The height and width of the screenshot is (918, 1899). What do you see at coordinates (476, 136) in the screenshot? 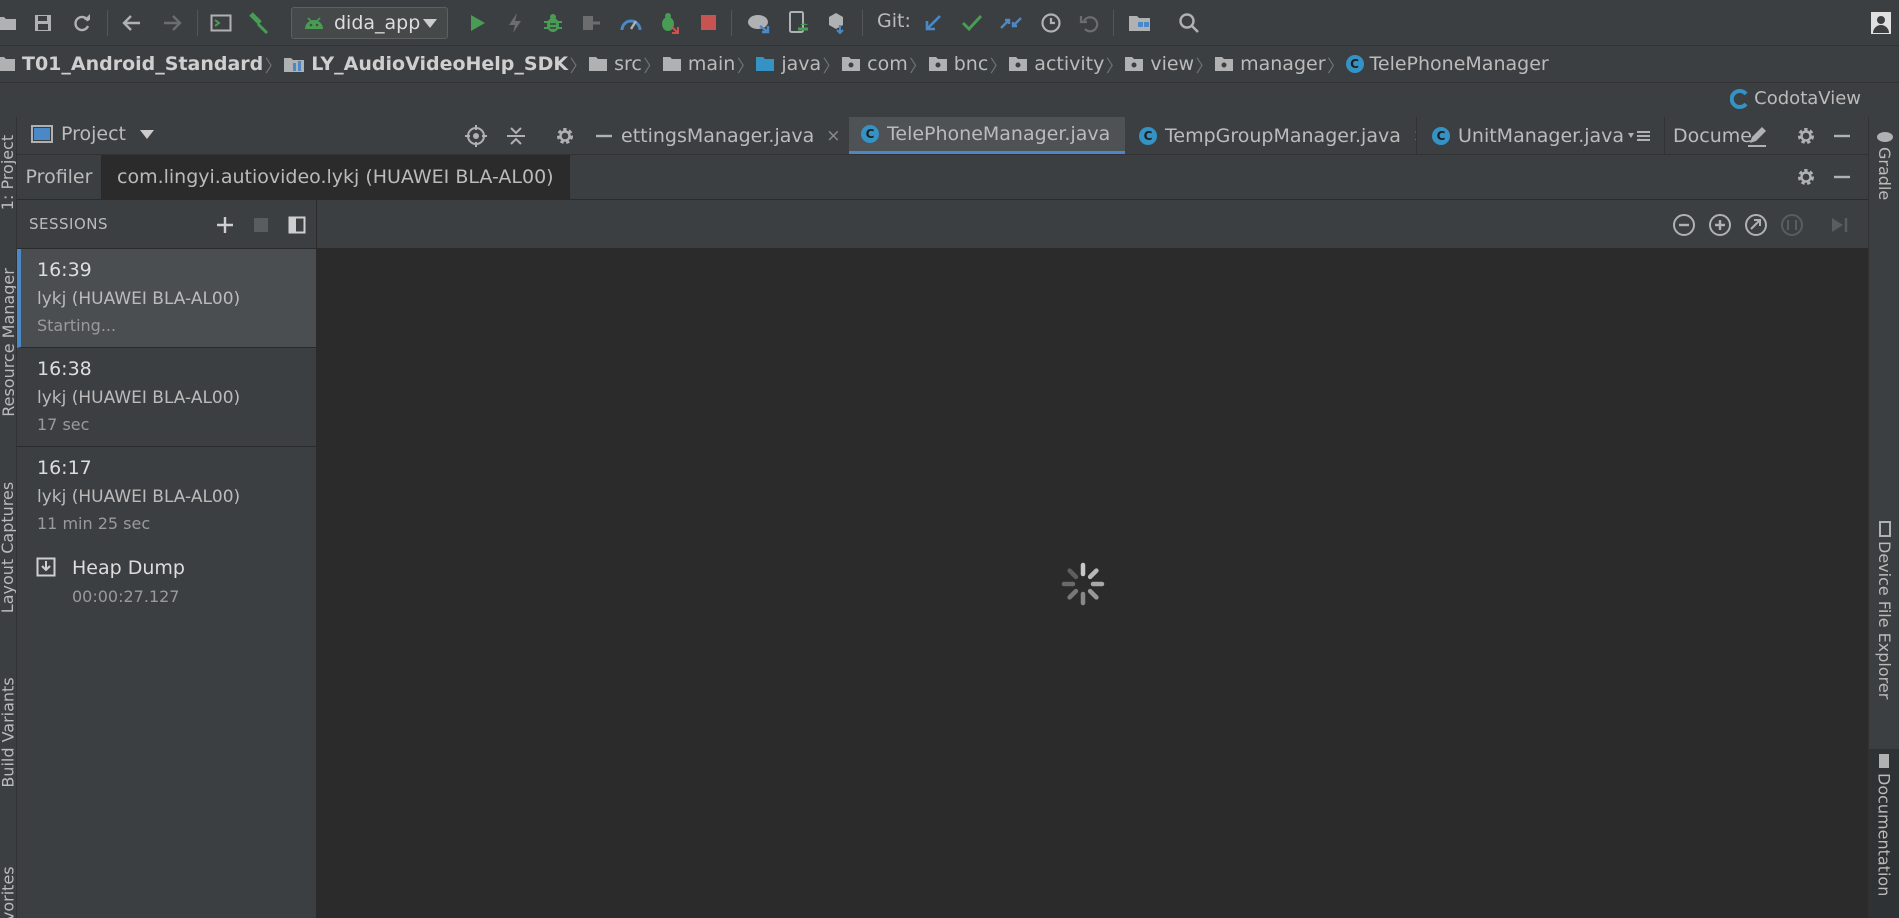
I see `locate-file-icon` at bounding box center [476, 136].